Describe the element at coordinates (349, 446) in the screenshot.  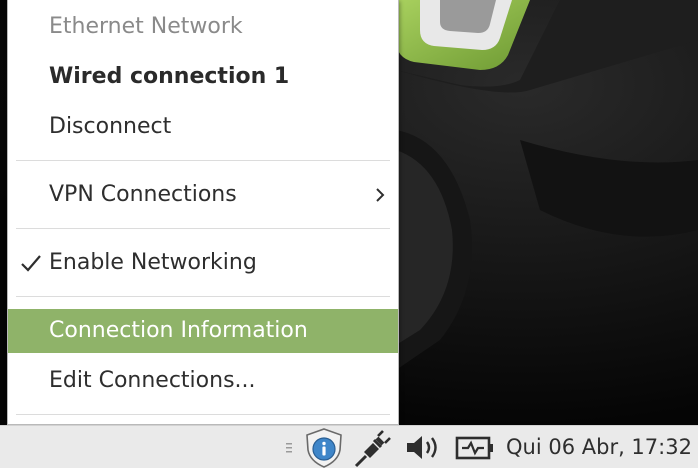
I see `taskbar: Qui 06 Abr, 17:32` at that location.